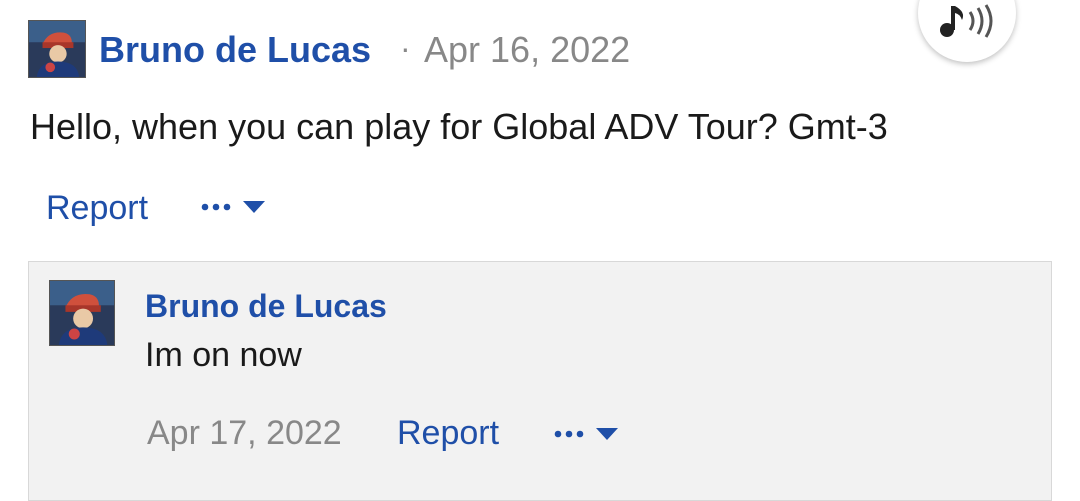  I want to click on reply-date: Apr 17, 2022, so click(244, 433).